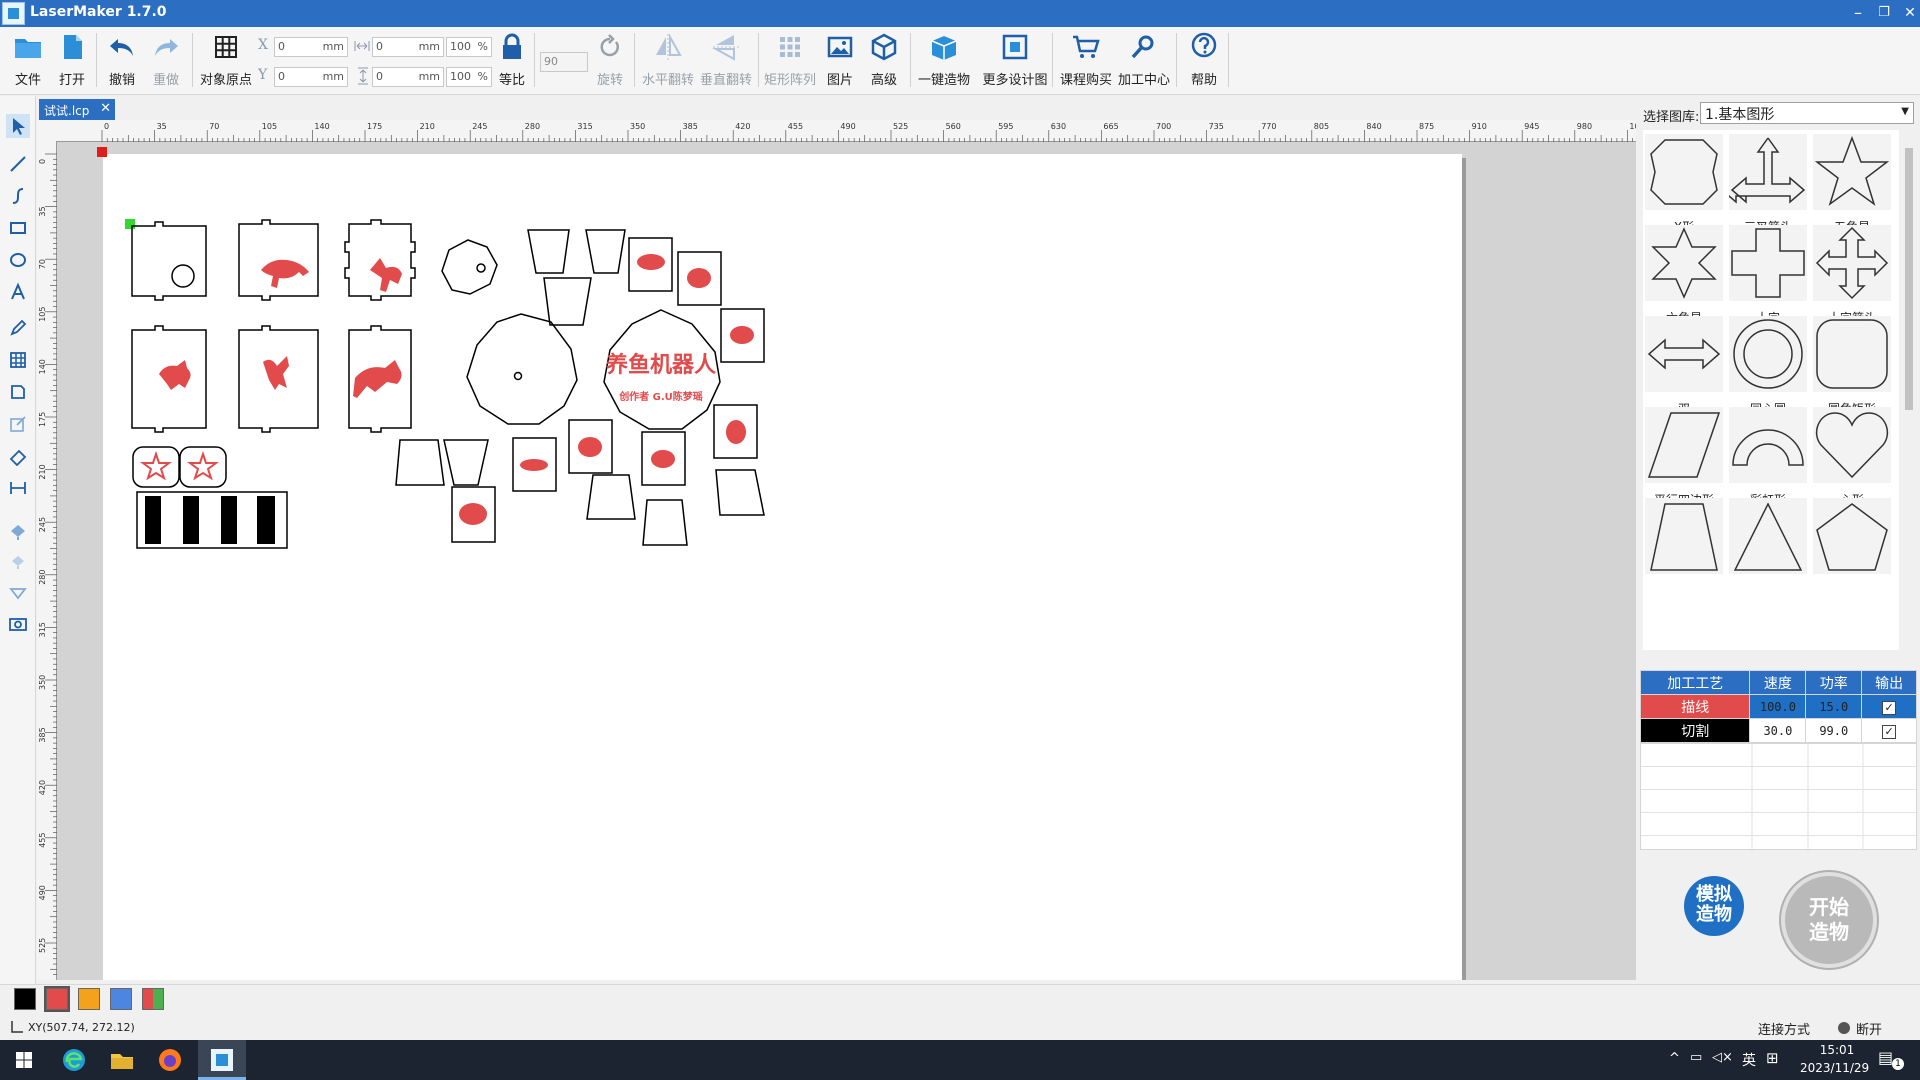  Describe the element at coordinates (1837, 1050) in the screenshot. I see `clock-time: 15:01` at that location.